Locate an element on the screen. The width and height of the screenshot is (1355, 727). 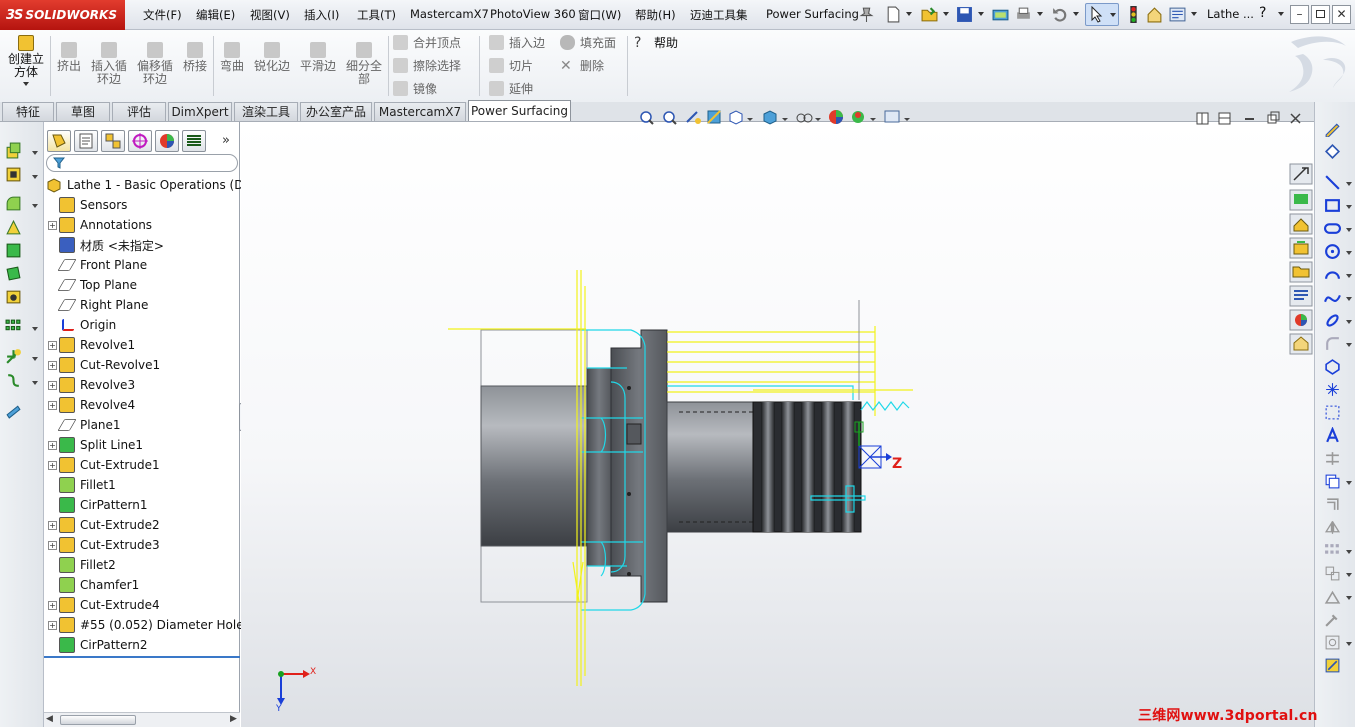
traffic-light-icon is located at coordinates (1133, 14).